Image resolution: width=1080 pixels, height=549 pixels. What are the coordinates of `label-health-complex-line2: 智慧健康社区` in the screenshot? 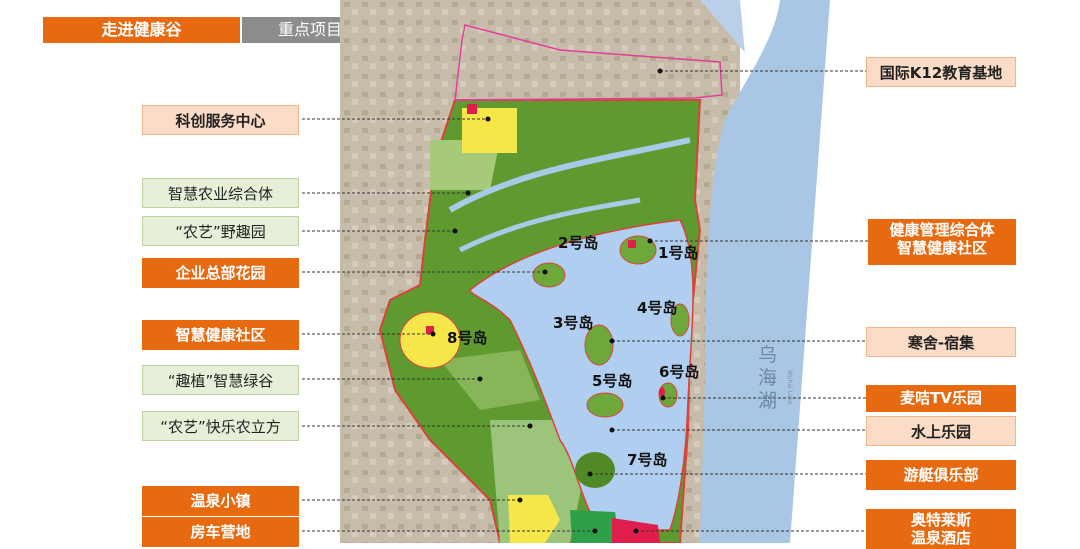 It's located at (941, 248).